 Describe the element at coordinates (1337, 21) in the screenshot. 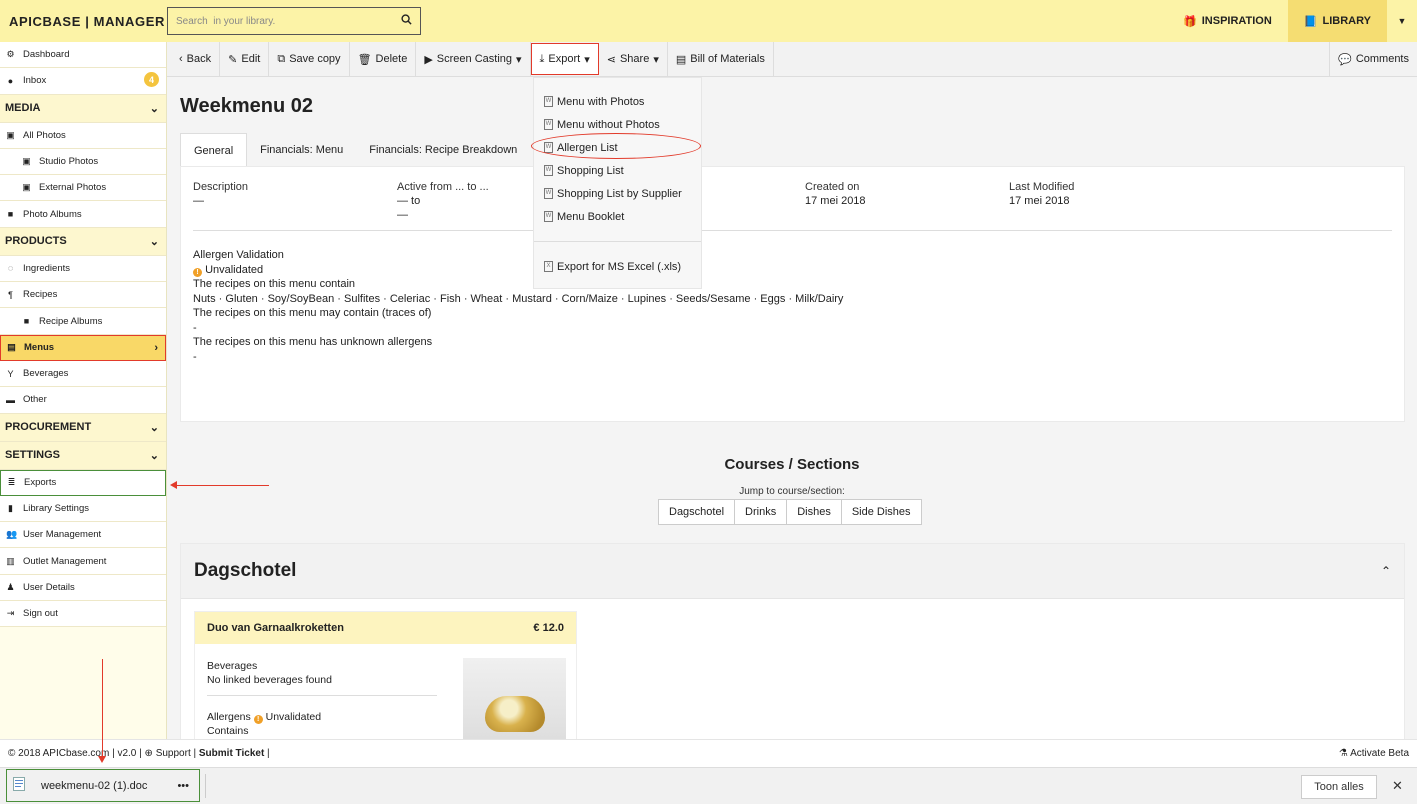

I see `library-link: 📘 LIBRARY` at that location.